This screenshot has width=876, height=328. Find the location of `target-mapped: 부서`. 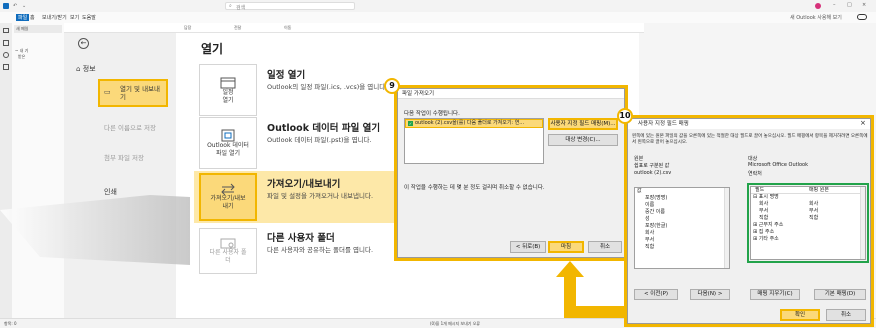

target-mapped: 부서 is located at coordinates (814, 211).